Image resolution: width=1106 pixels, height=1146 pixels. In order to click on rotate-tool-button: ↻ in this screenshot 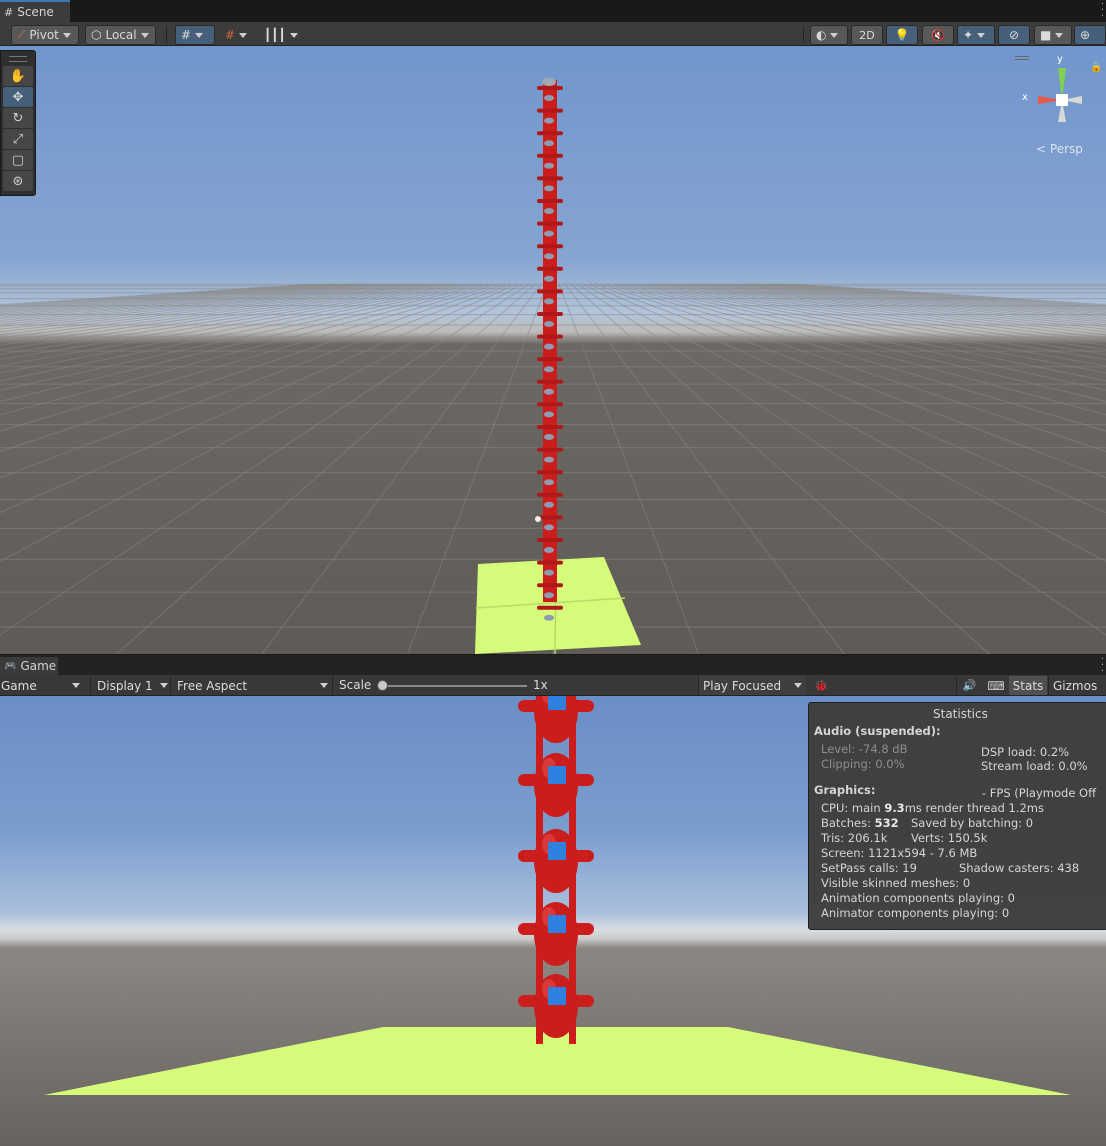, I will do `click(18, 118)`.